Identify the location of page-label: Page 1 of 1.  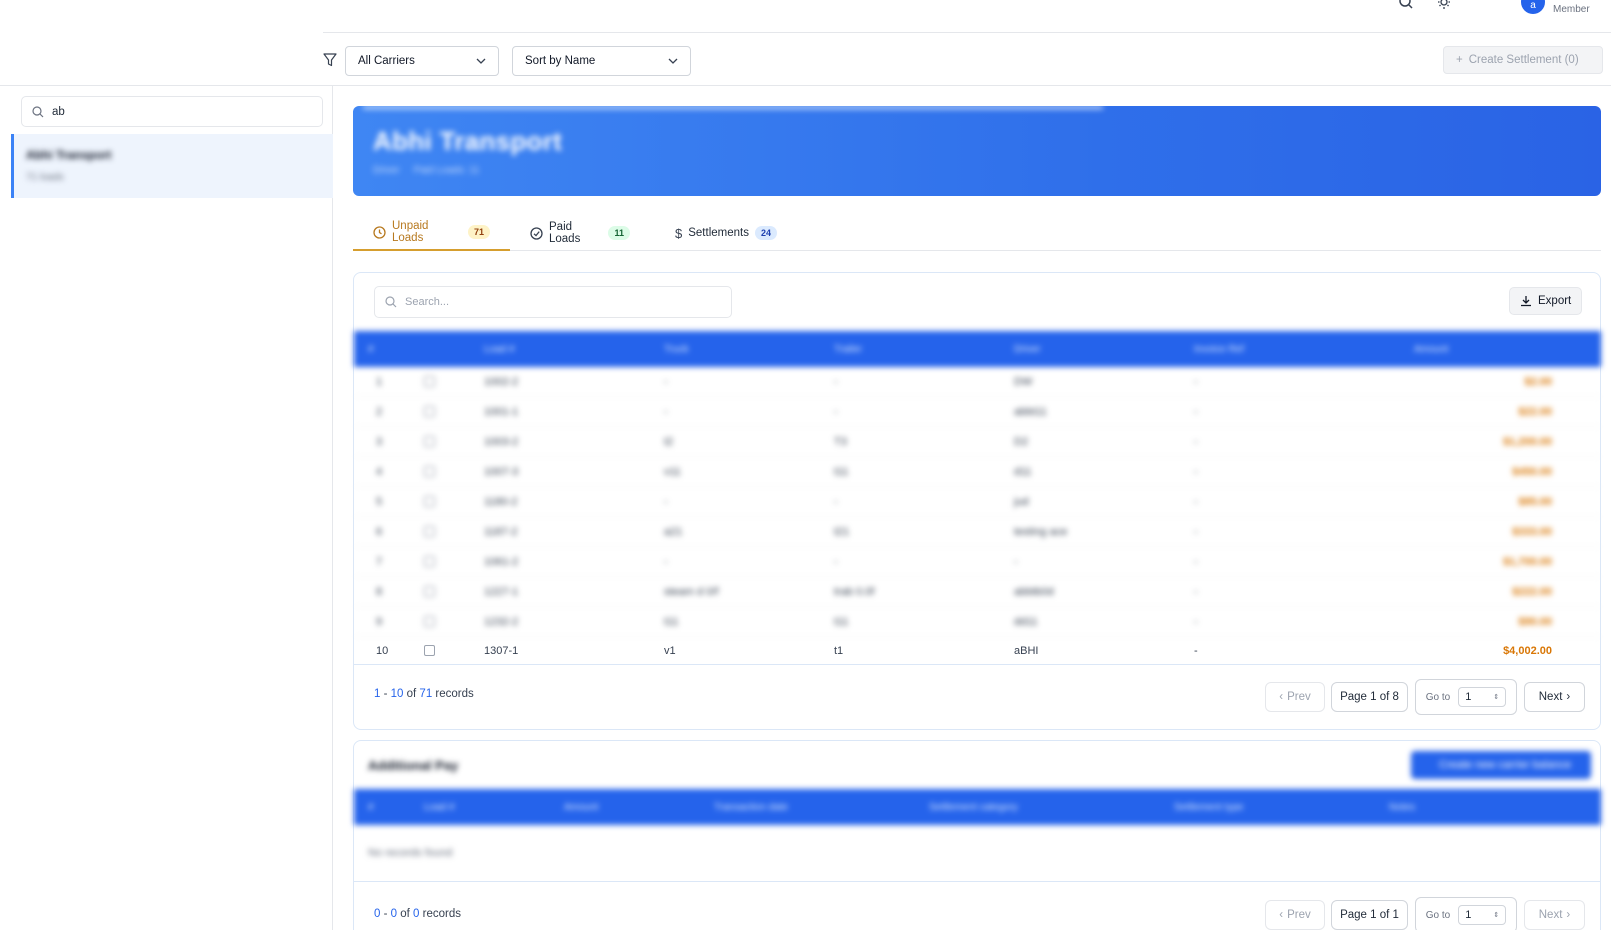
(1369, 915).